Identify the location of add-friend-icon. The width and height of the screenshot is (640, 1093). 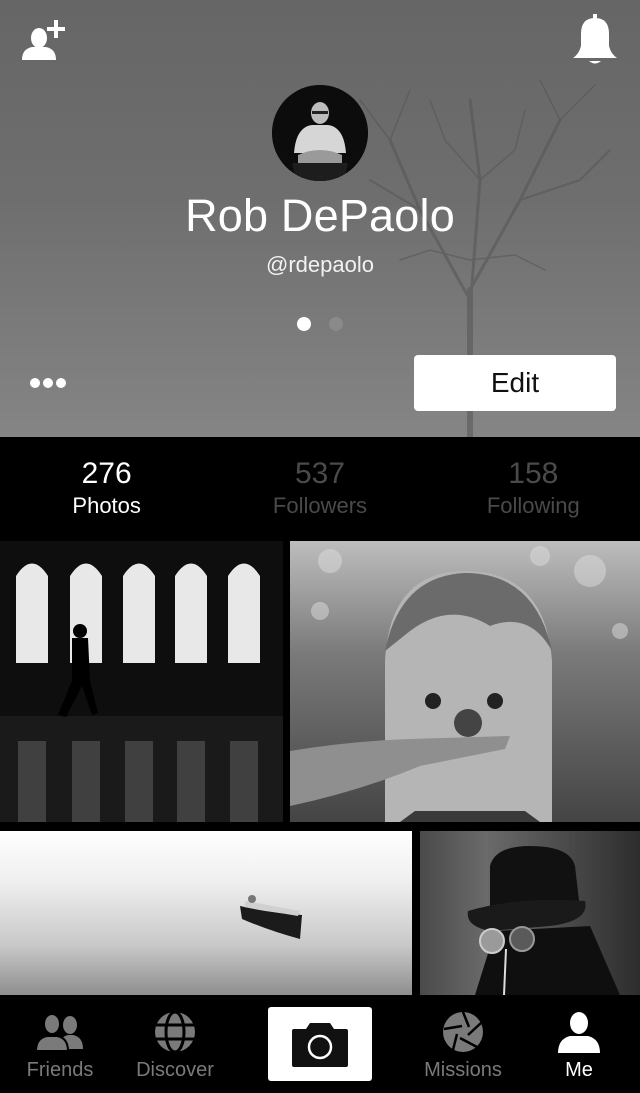
(43, 40).